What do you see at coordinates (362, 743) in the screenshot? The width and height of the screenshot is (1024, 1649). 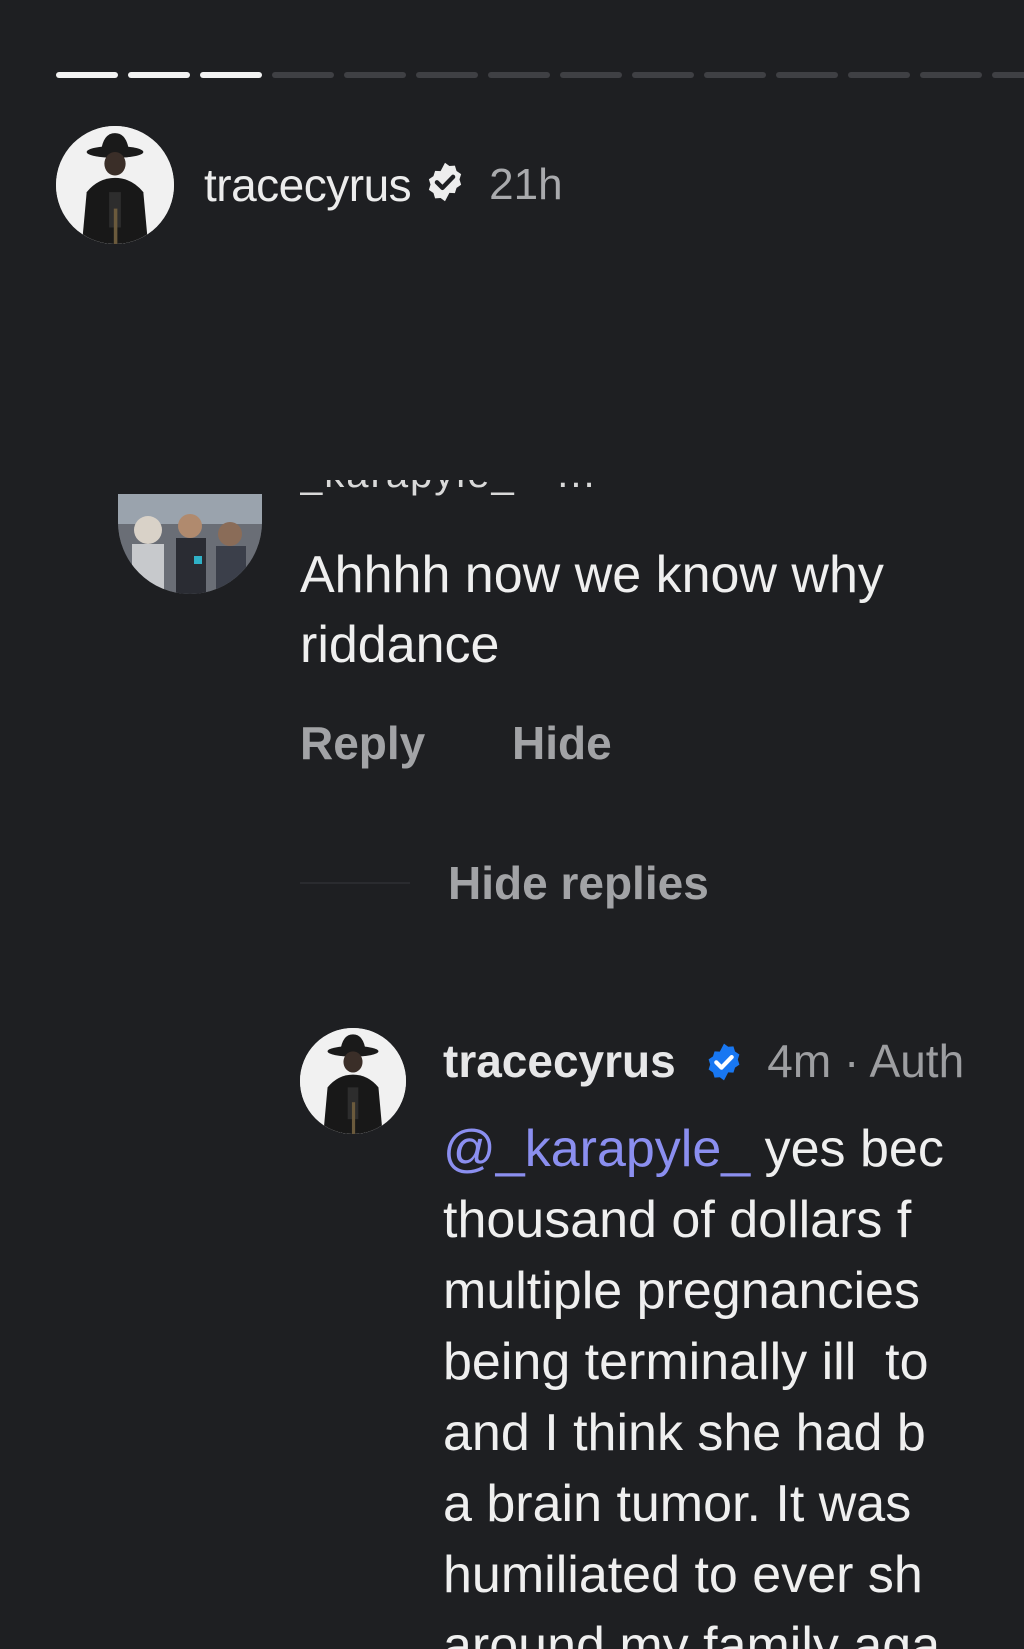 I see `reply-button: Reply` at bounding box center [362, 743].